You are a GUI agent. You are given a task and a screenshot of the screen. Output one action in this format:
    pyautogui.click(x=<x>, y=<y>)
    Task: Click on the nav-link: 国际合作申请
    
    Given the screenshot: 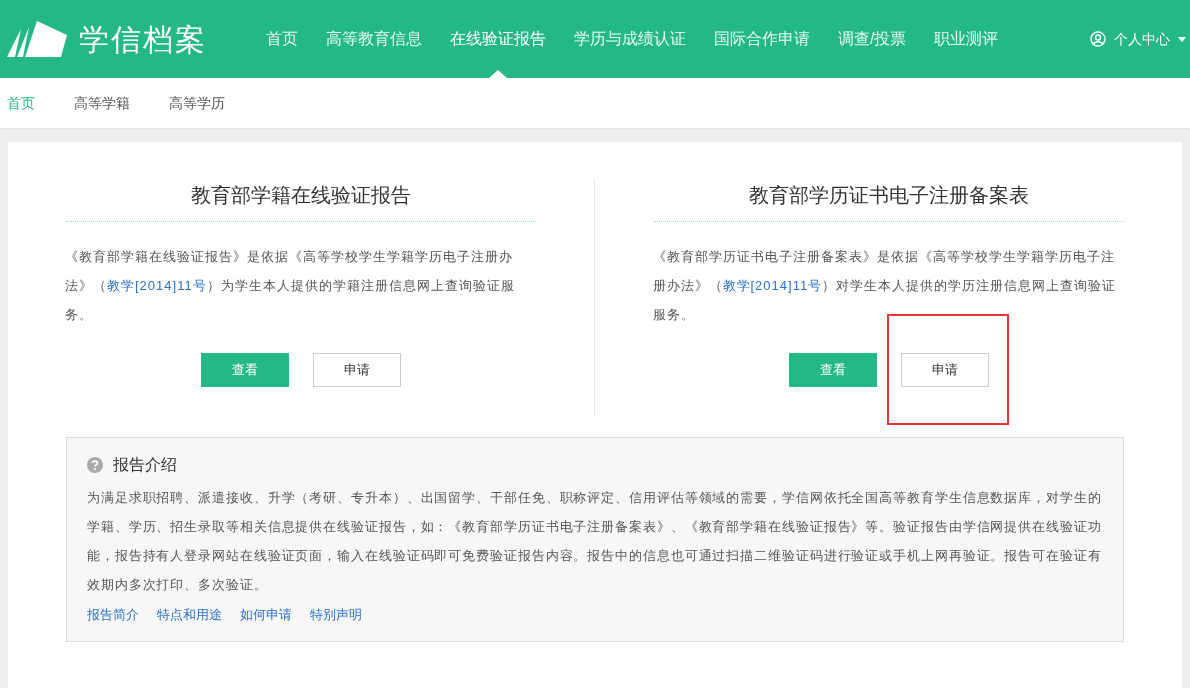 What is the action you would take?
    pyautogui.click(x=762, y=39)
    